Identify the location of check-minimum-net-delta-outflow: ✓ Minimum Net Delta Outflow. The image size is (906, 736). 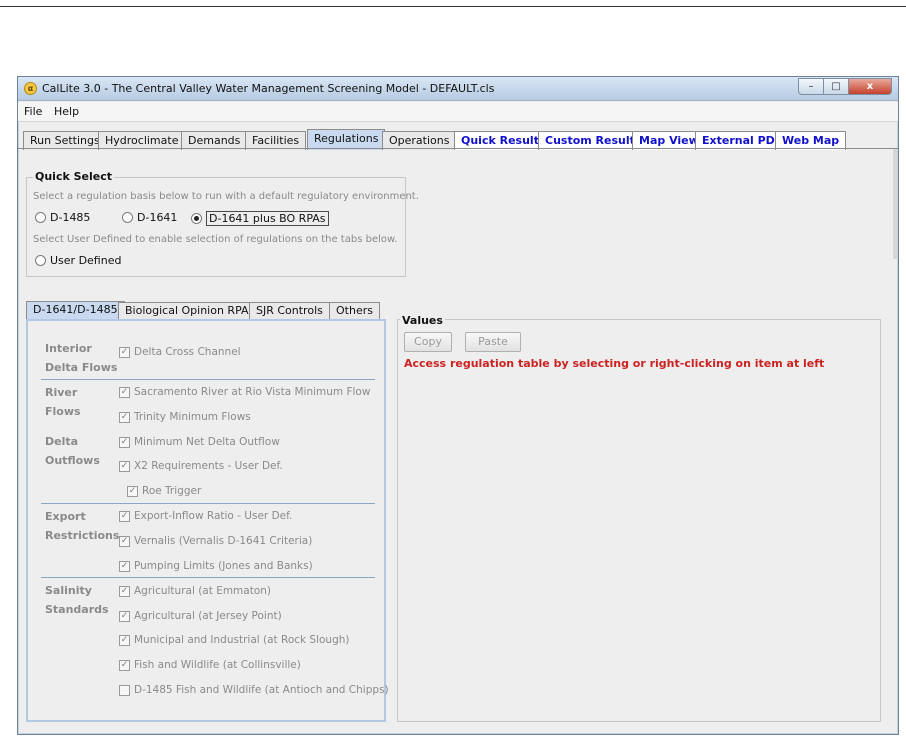
(199, 442).